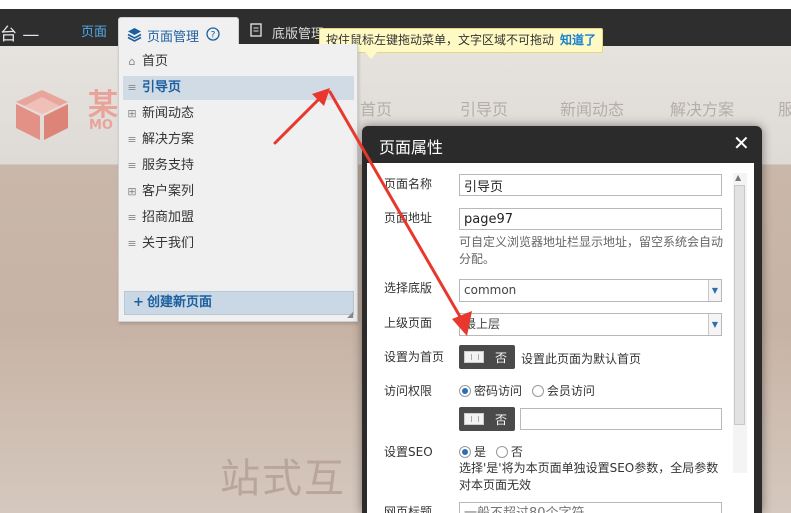 This screenshot has height=513, width=791. Describe the element at coordinates (408, 218) in the screenshot. I see `page-url-label: 页面地址` at that location.